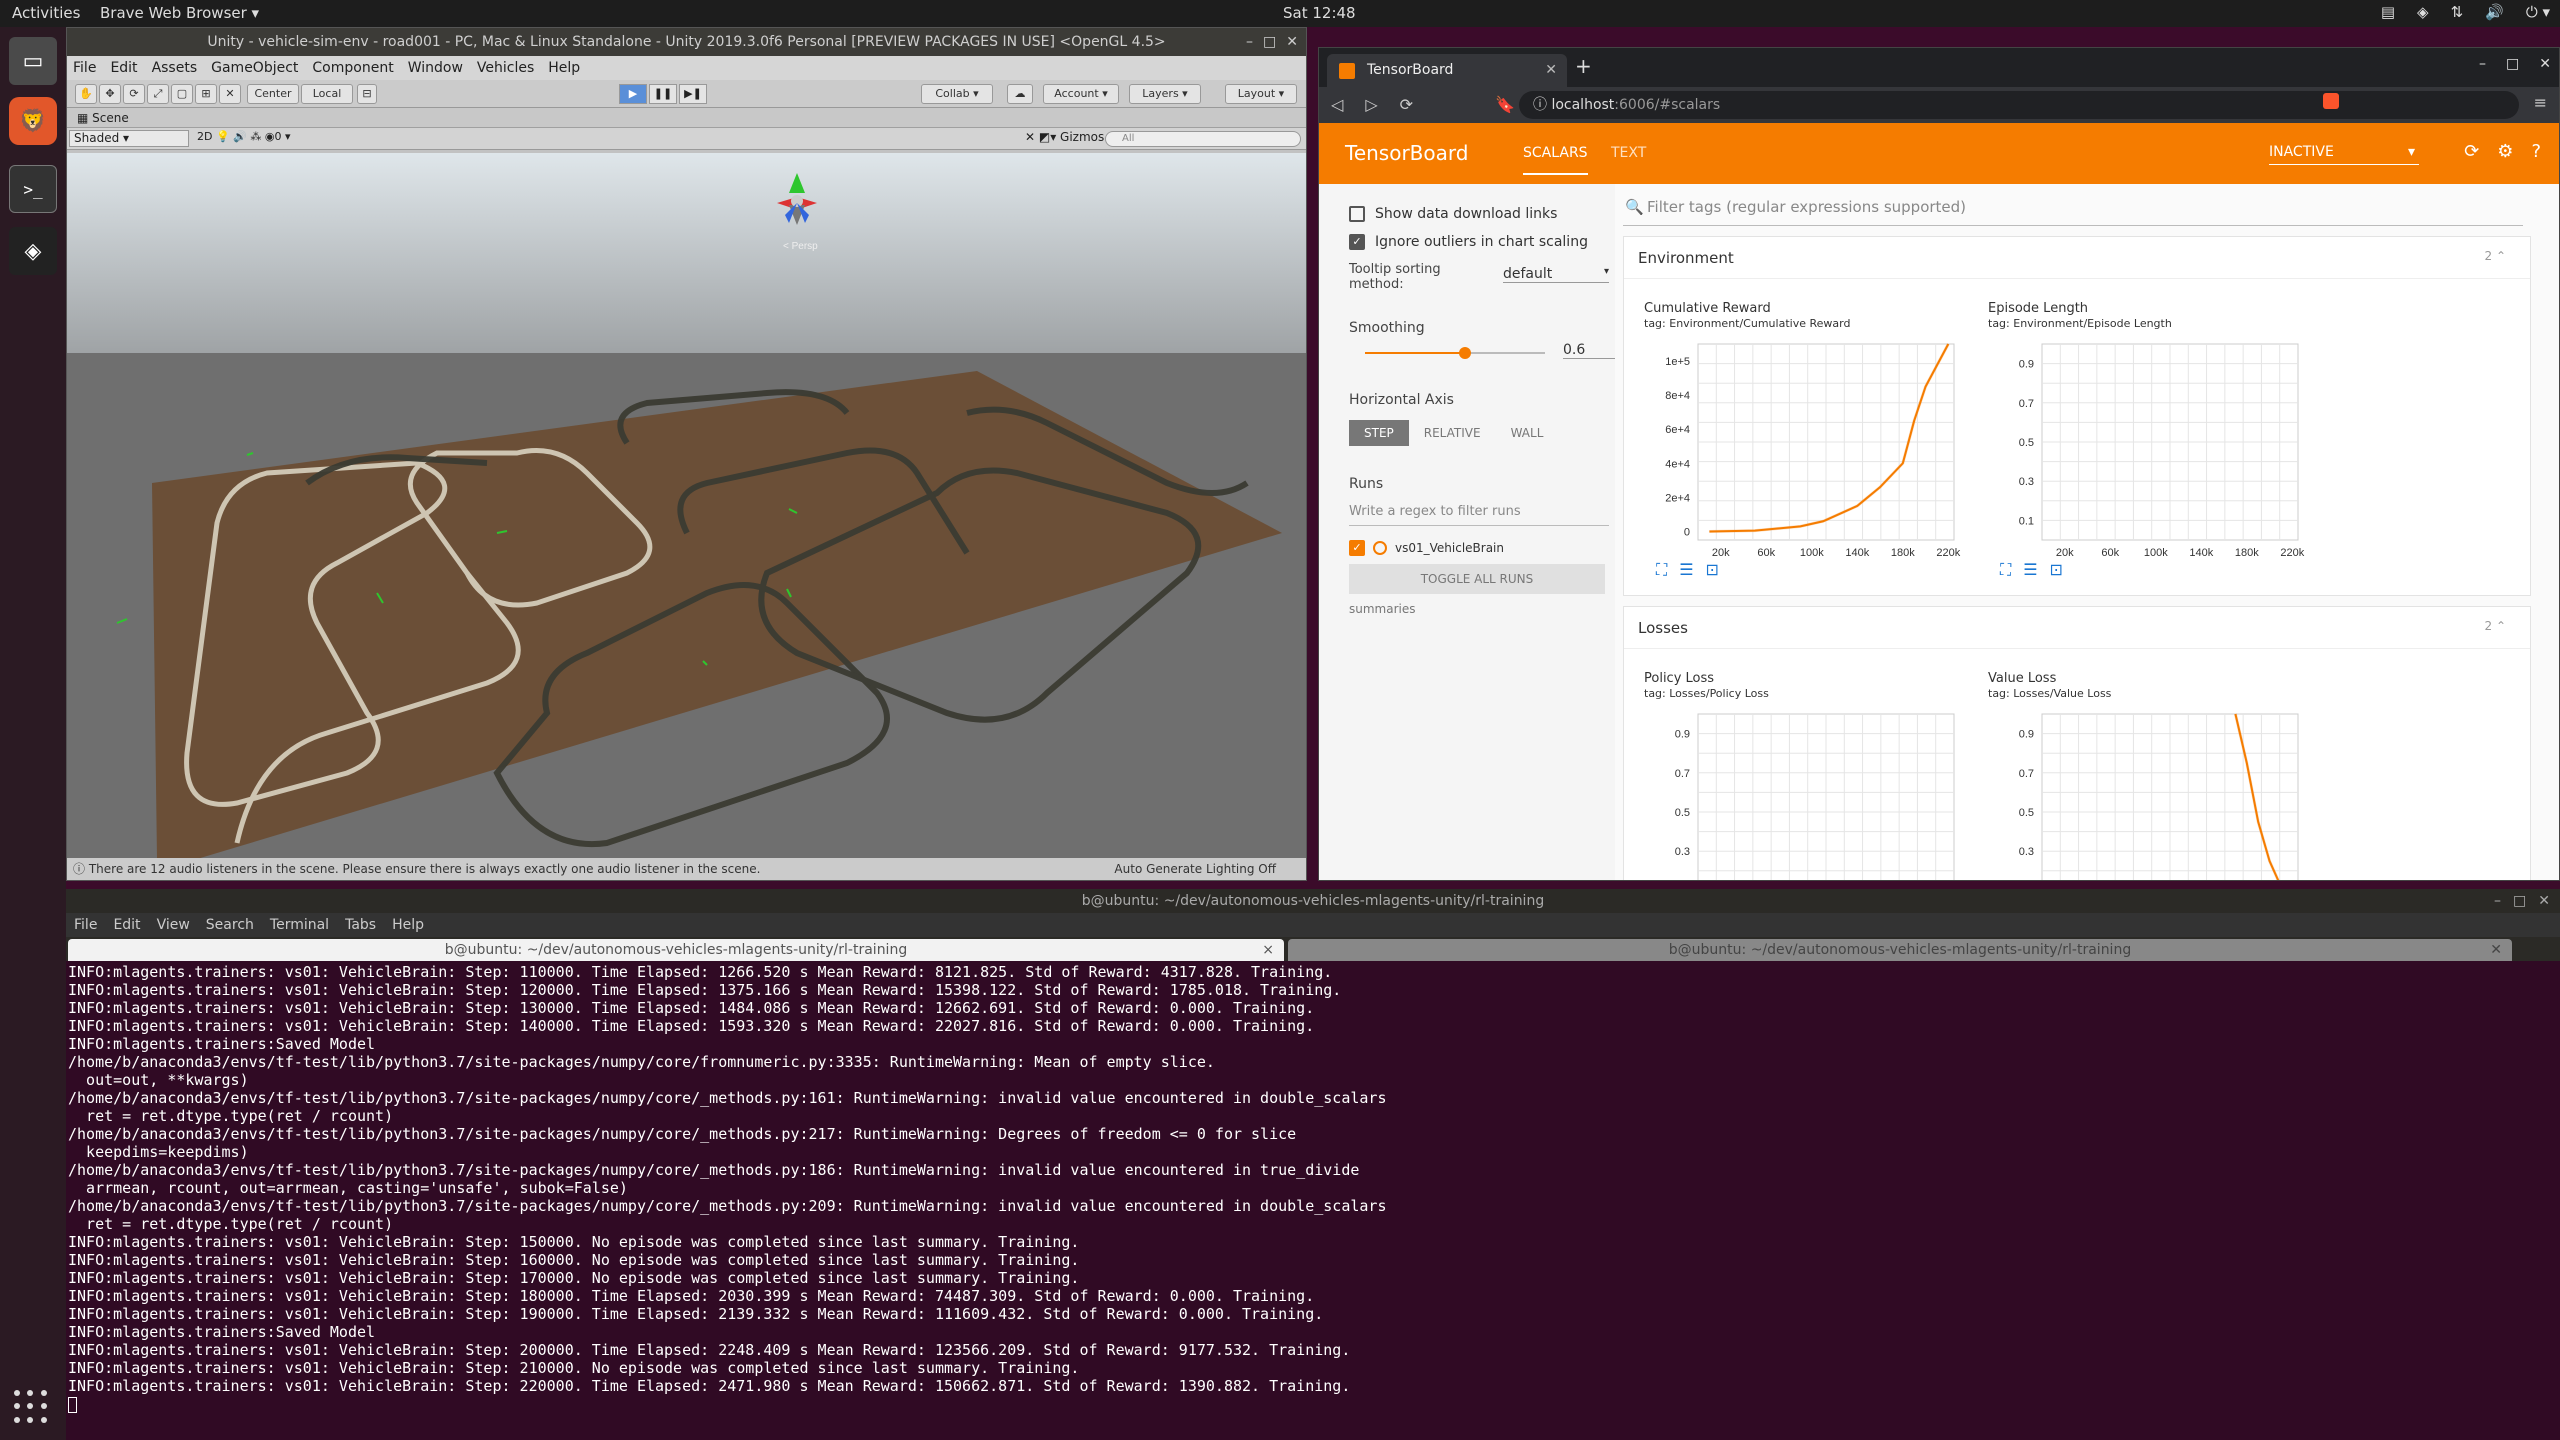 Image resolution: width=2560 pixels, height=1440 pixels. What do you see at coordinates (1380, 548) in the screenshot?
I see `run-color-icon` at bounding box center [1380, 548].